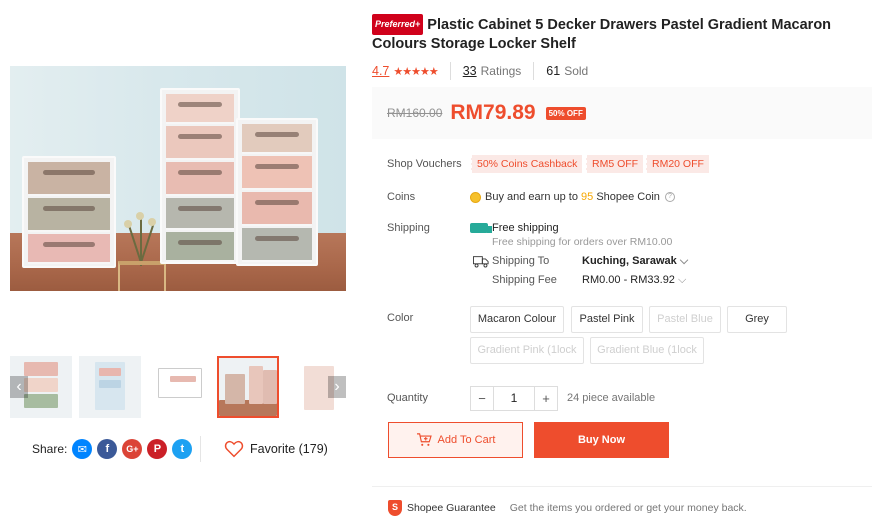 The image size is (891, 528). I want to click on color-option-gradient-pink: Gradient Pink (1lock, so click(527, 350).